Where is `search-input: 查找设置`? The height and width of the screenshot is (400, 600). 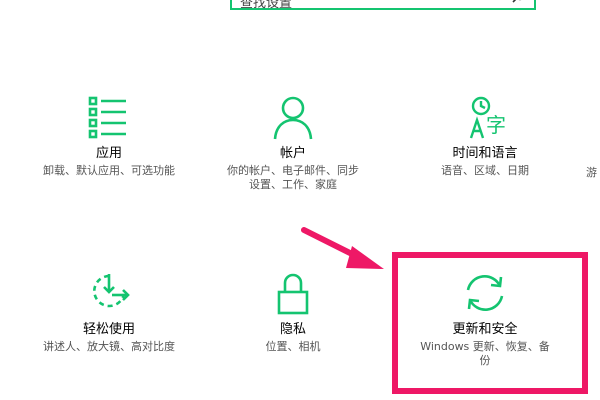
search-input: 查找设置 is located at coordinates (266, 5).